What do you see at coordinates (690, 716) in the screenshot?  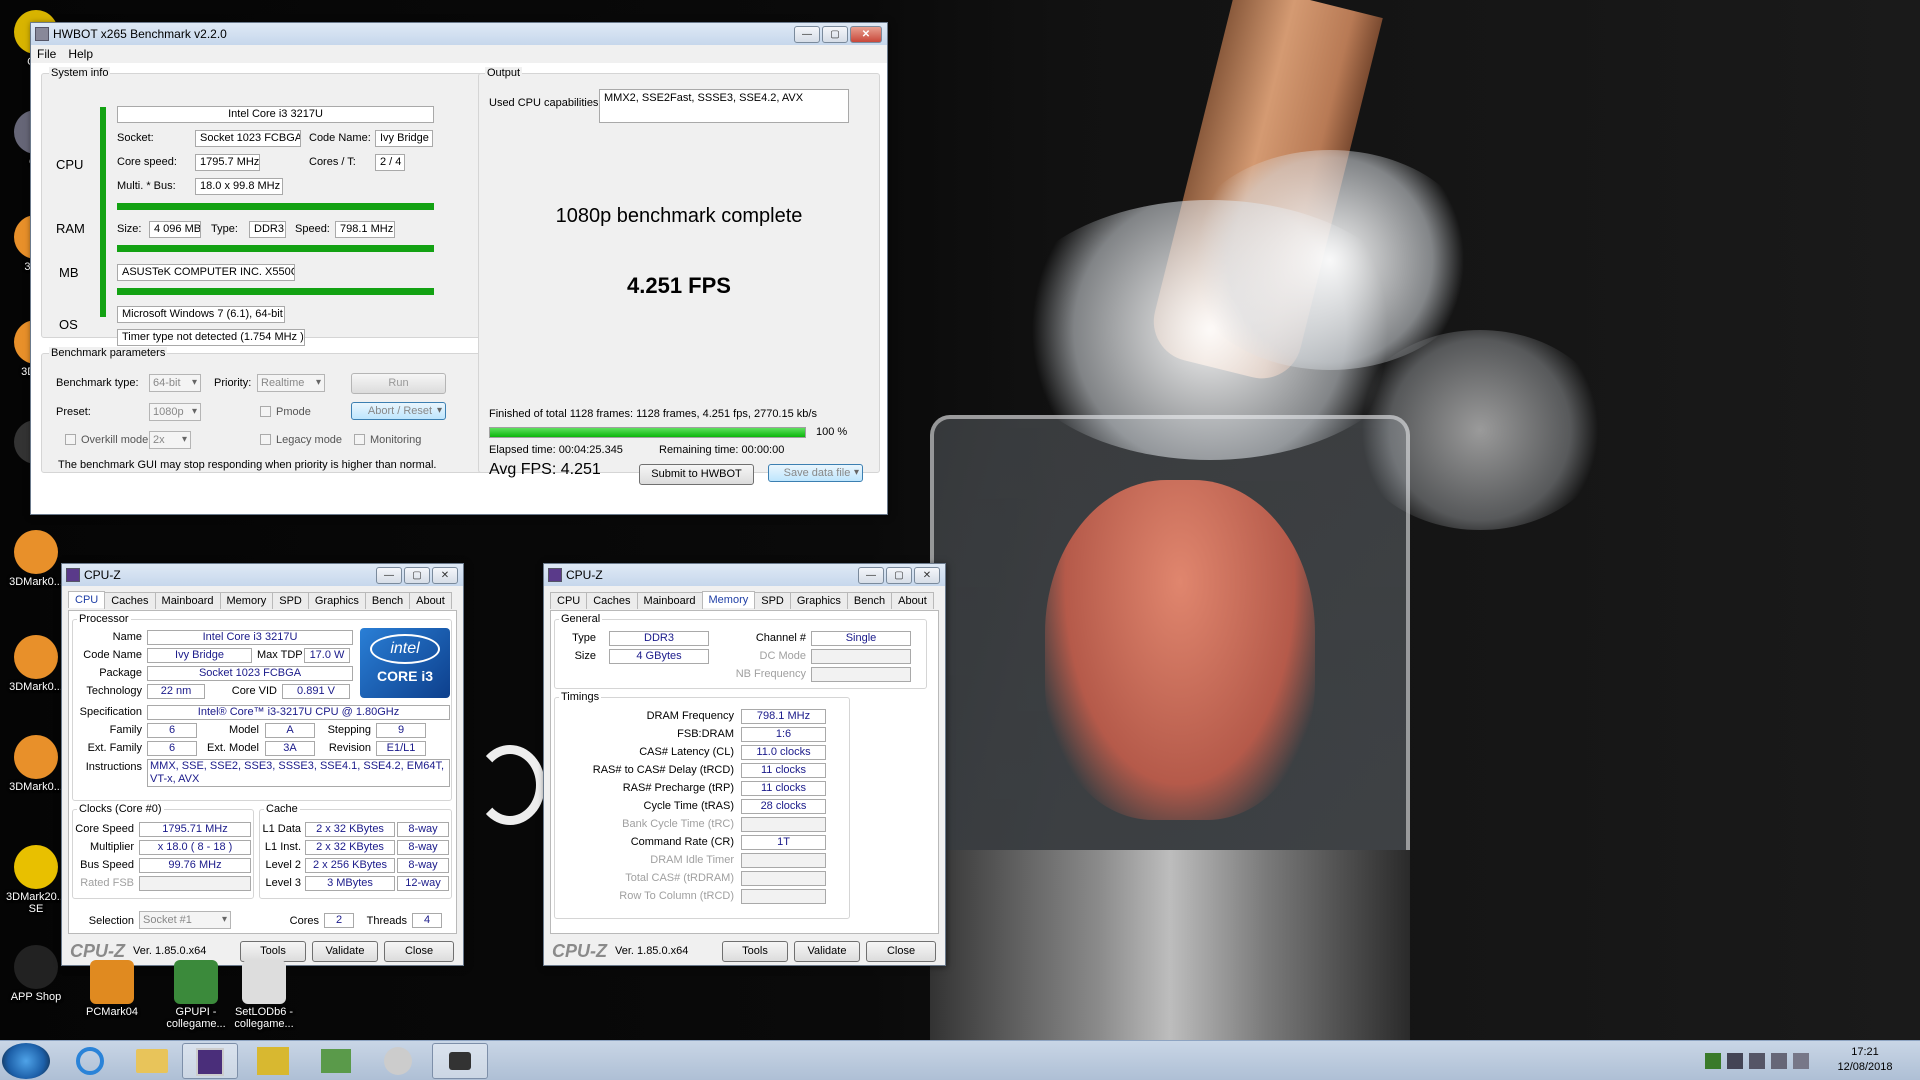 I see `timing-label: DRAM Frequency` at bounding box center [690, 716].